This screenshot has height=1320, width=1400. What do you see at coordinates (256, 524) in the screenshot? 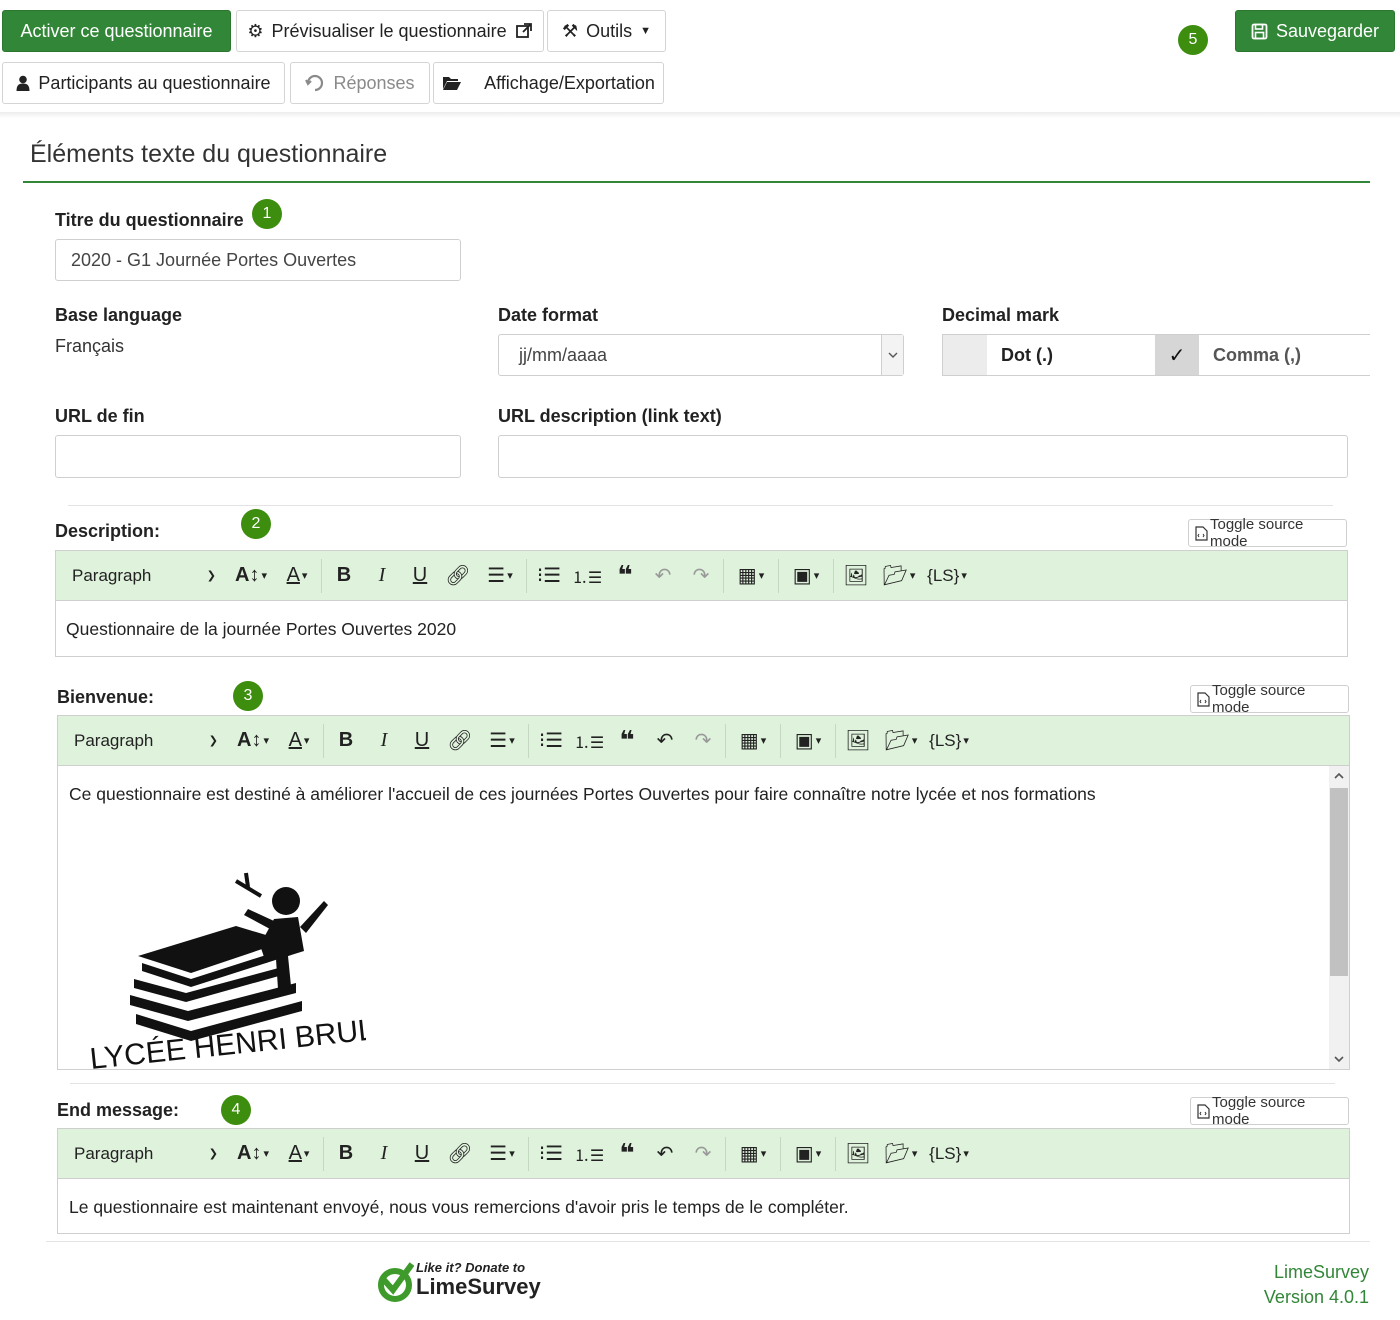
I see `description-badge: 2` at bounding box center [256, 524].